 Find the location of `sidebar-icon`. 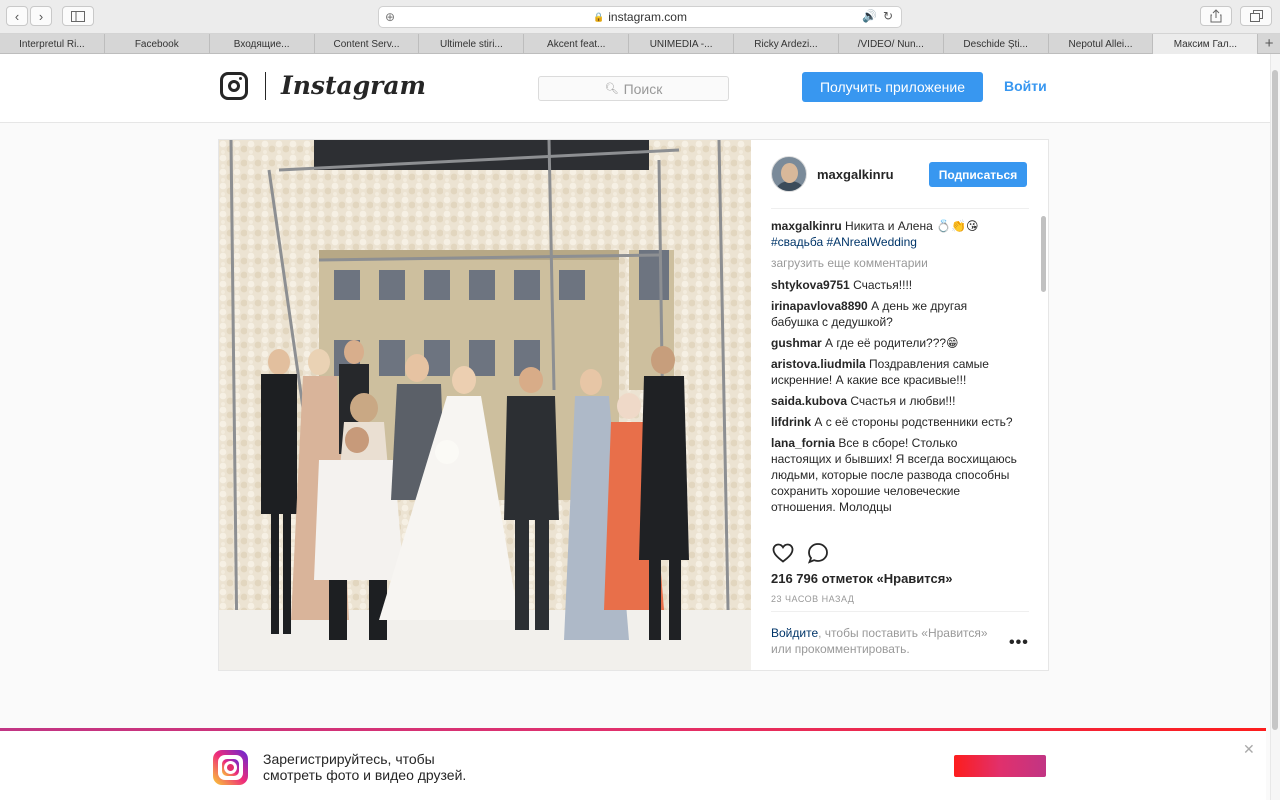

sidebar-icon is located at coordinates (78, 16).